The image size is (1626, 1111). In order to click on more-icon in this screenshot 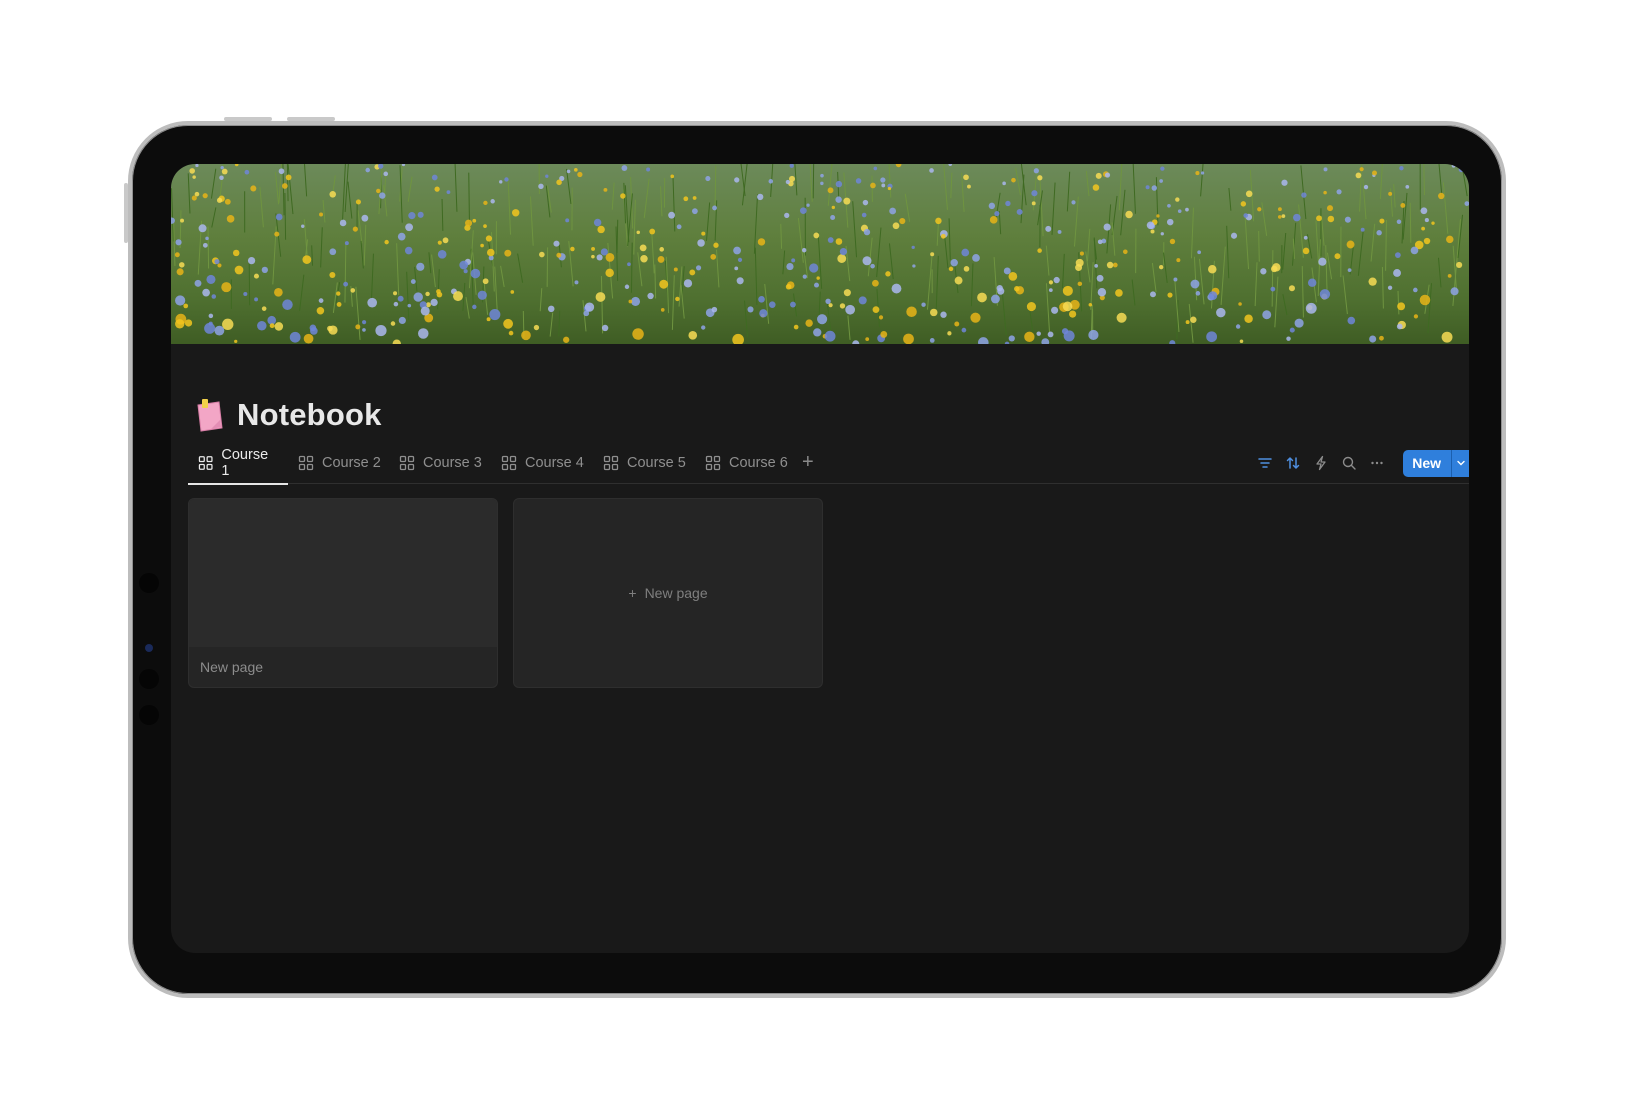, I will do `click(1377, 463)`.